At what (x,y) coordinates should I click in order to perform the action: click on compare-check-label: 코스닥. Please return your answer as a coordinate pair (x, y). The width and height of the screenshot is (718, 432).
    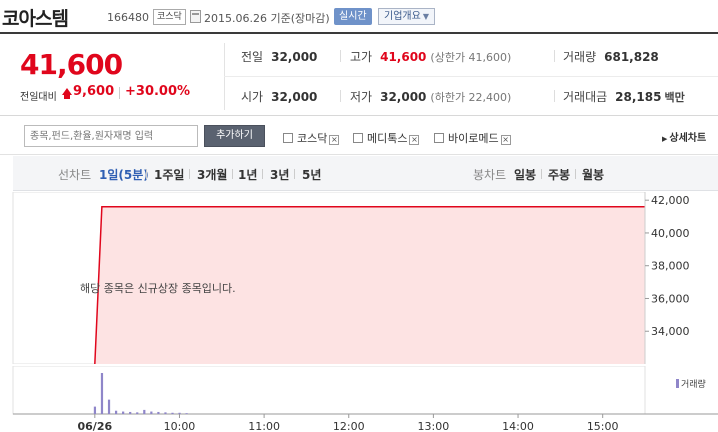
    Looking at the image, I should click on (312, 138).